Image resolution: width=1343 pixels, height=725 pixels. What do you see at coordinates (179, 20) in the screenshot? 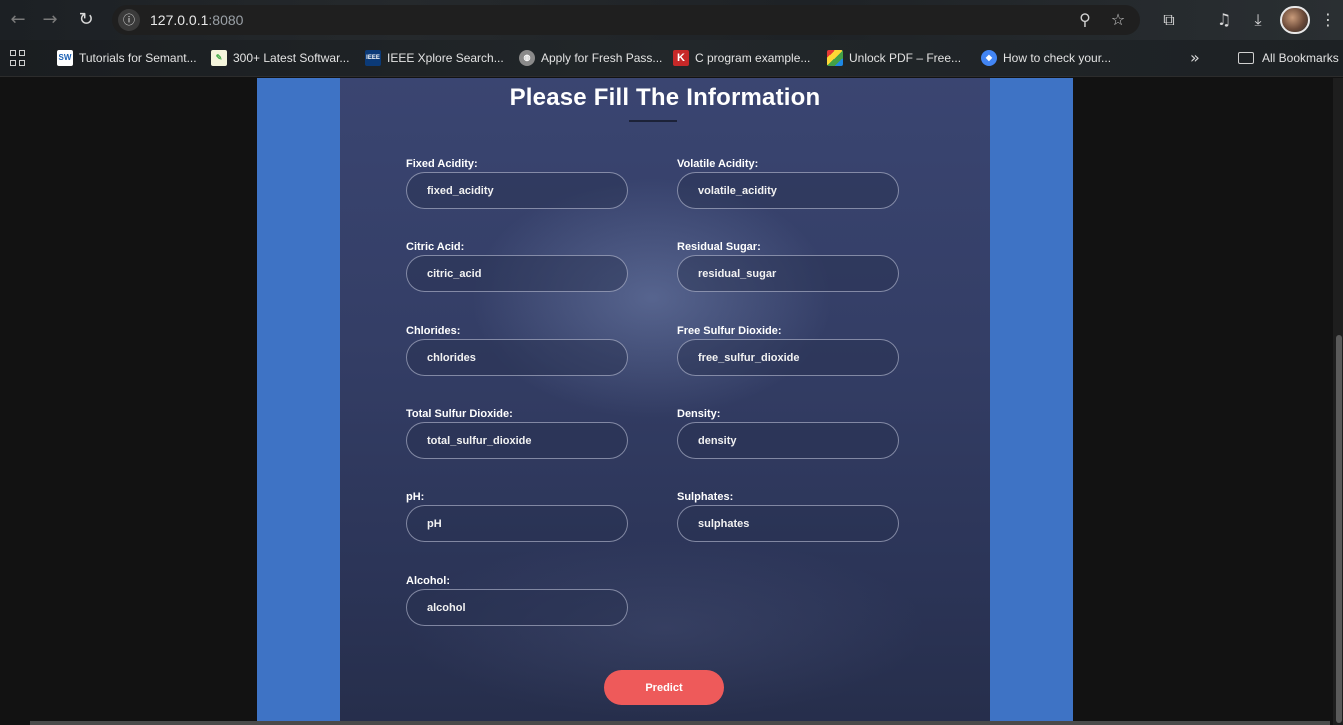
I see `url-host: 127.0.0.1` at bounding box center [179, 20].